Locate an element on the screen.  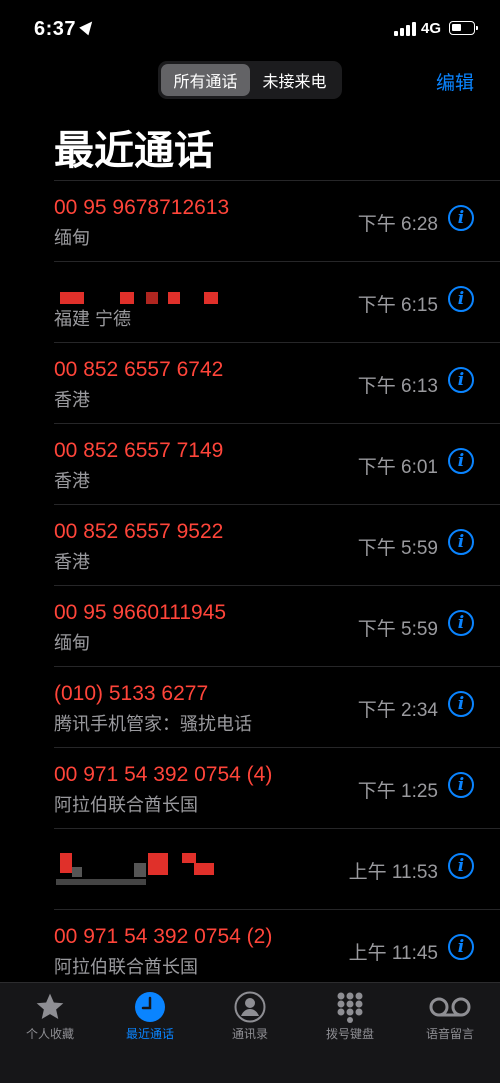
location-arrow-icon is located at coordinates (88, 26).